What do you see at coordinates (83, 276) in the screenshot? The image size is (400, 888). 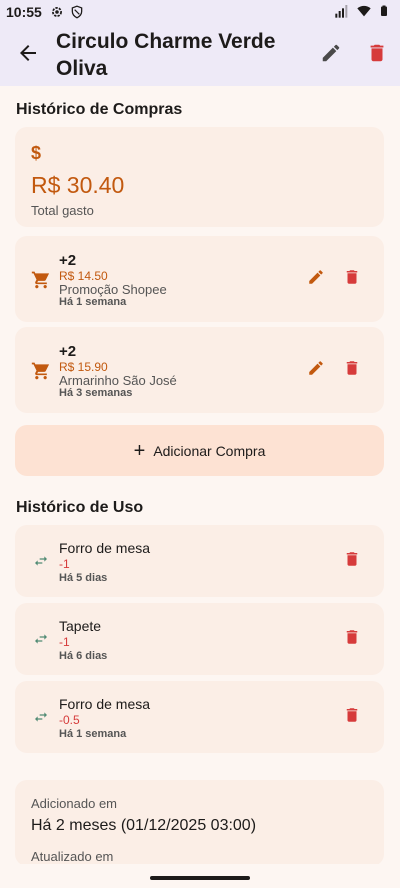 I see `purchase-price: R$ 14.50` at bounding box center [83, 276].